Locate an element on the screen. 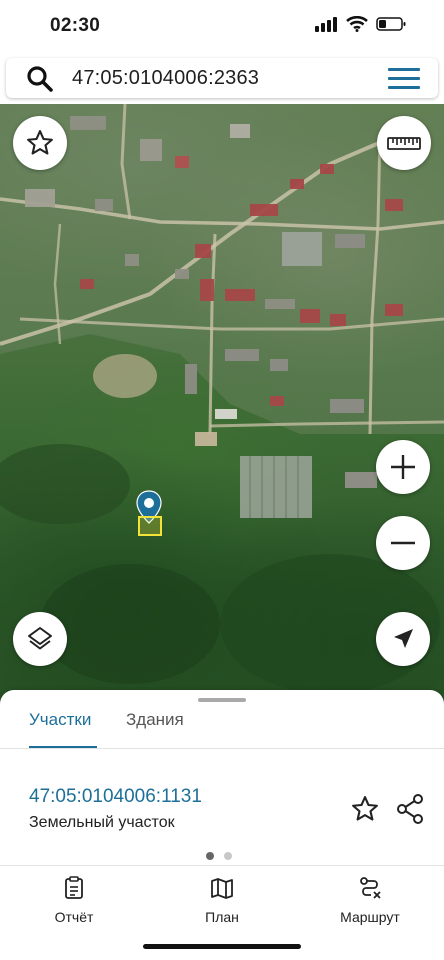  zoom-in-icon is located at coordinates (403, 467).